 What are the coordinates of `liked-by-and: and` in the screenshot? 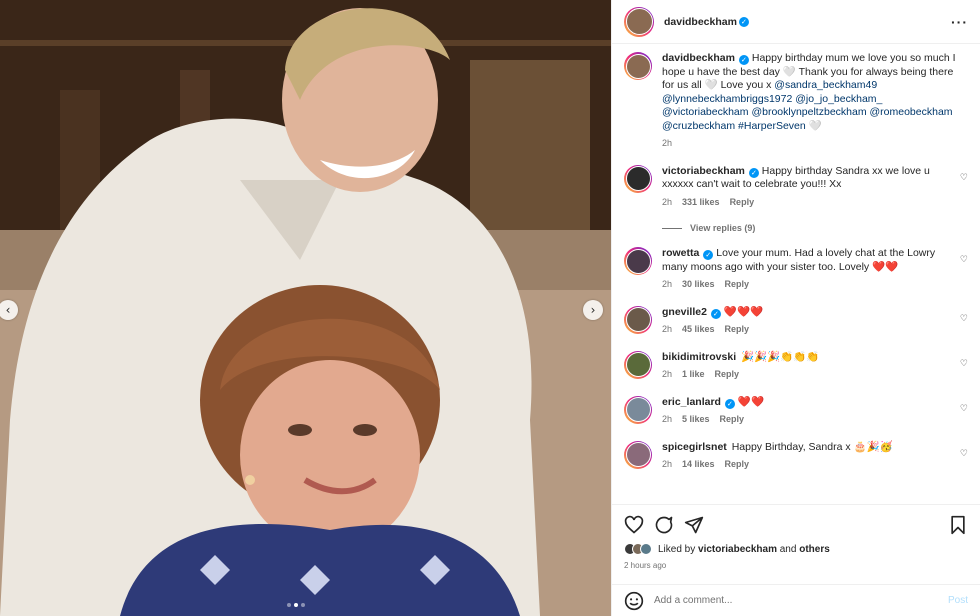 It's located at (788, 549).